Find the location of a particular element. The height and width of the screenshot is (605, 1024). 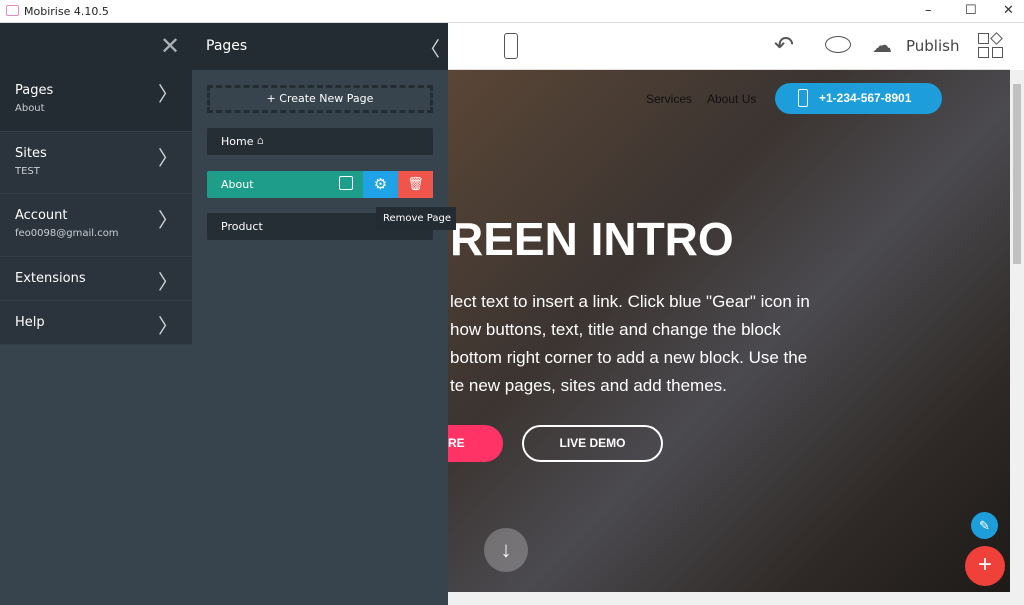

publish-cloud-icon: ☁ is located at coordinates (882, 45).